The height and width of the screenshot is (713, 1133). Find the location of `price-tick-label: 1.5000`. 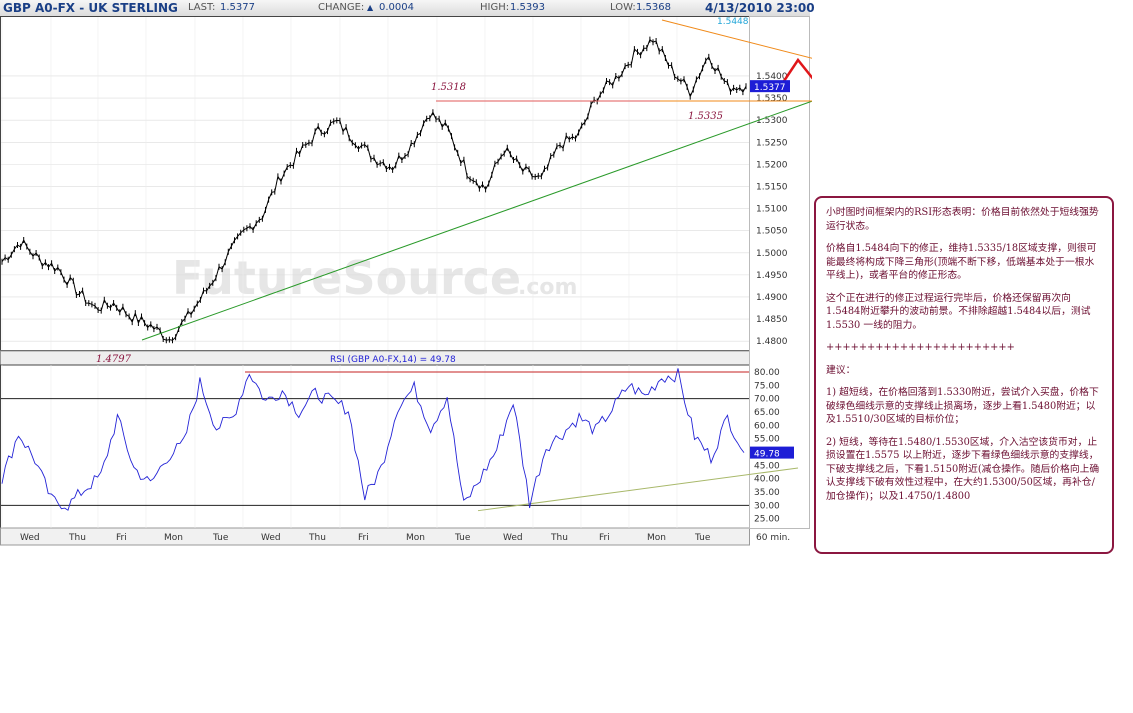

price-tick-label: 1.5000 is located at coordinates (772, 254).